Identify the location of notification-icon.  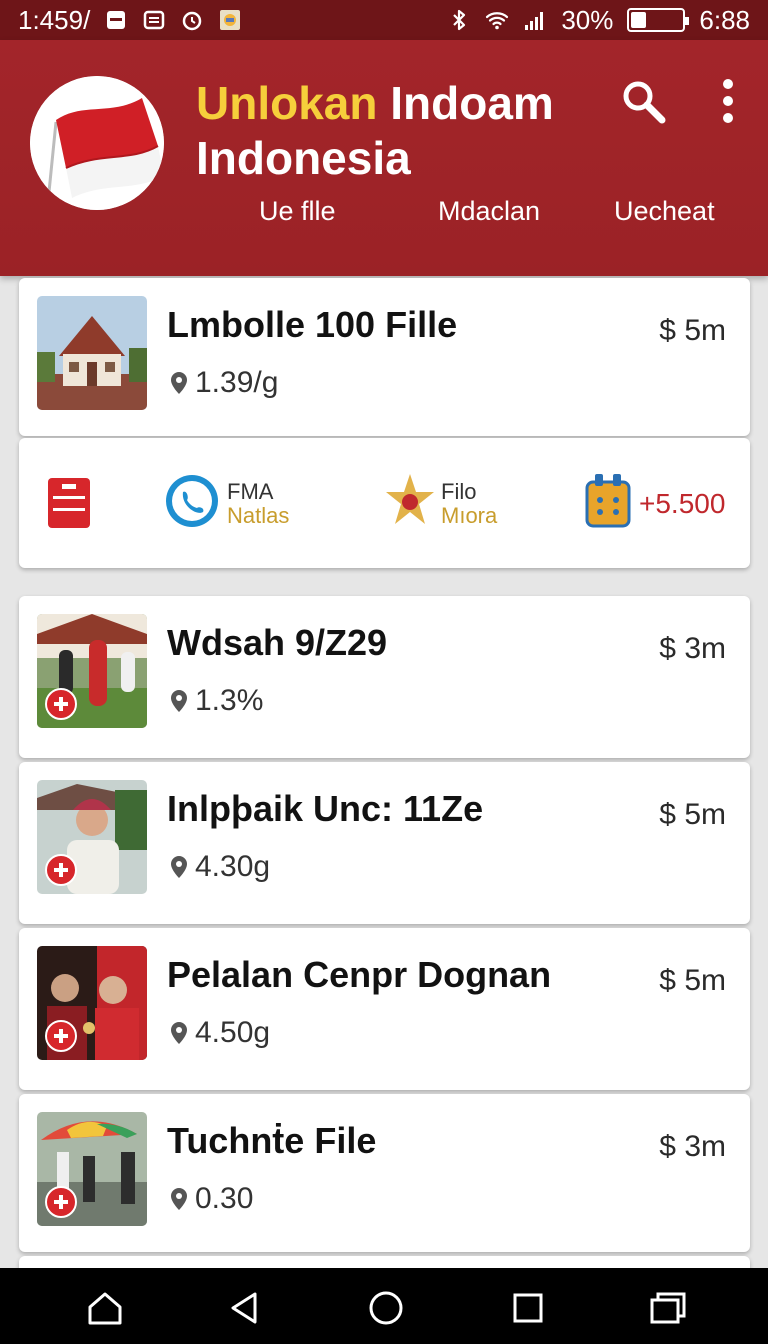
(116, 20).